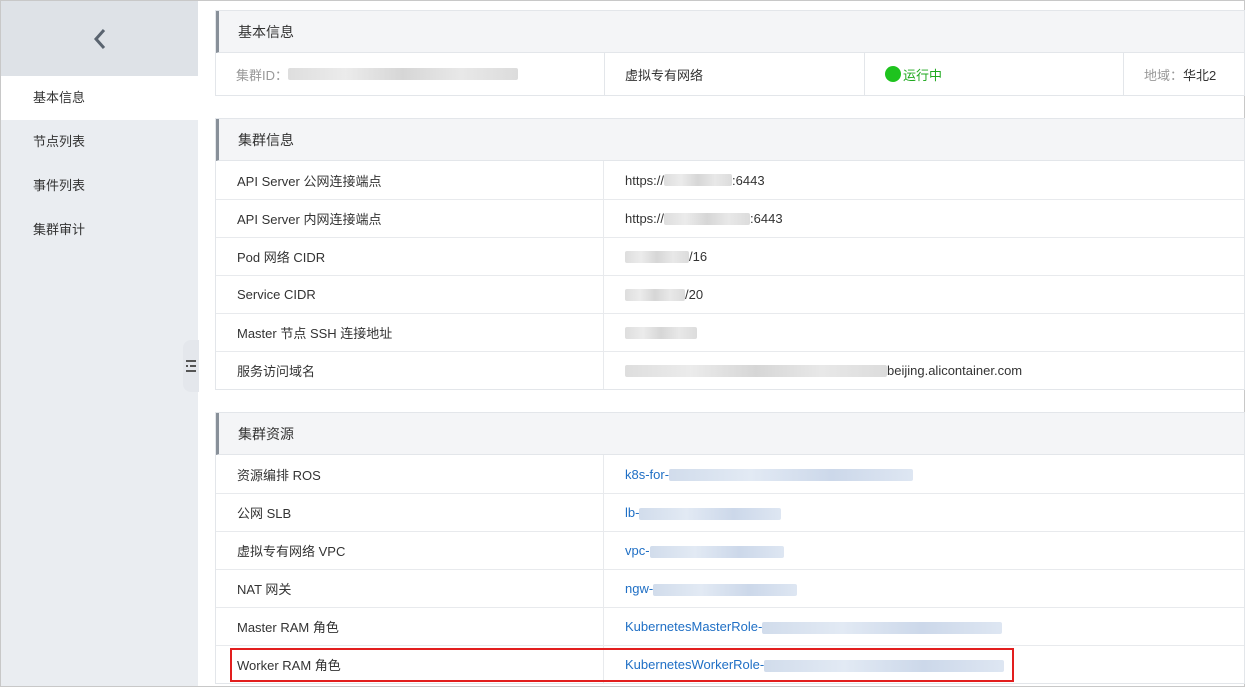  Describe the element at coordinates (924, 294) in the screenshot. I see `row-value: /20` at that location.